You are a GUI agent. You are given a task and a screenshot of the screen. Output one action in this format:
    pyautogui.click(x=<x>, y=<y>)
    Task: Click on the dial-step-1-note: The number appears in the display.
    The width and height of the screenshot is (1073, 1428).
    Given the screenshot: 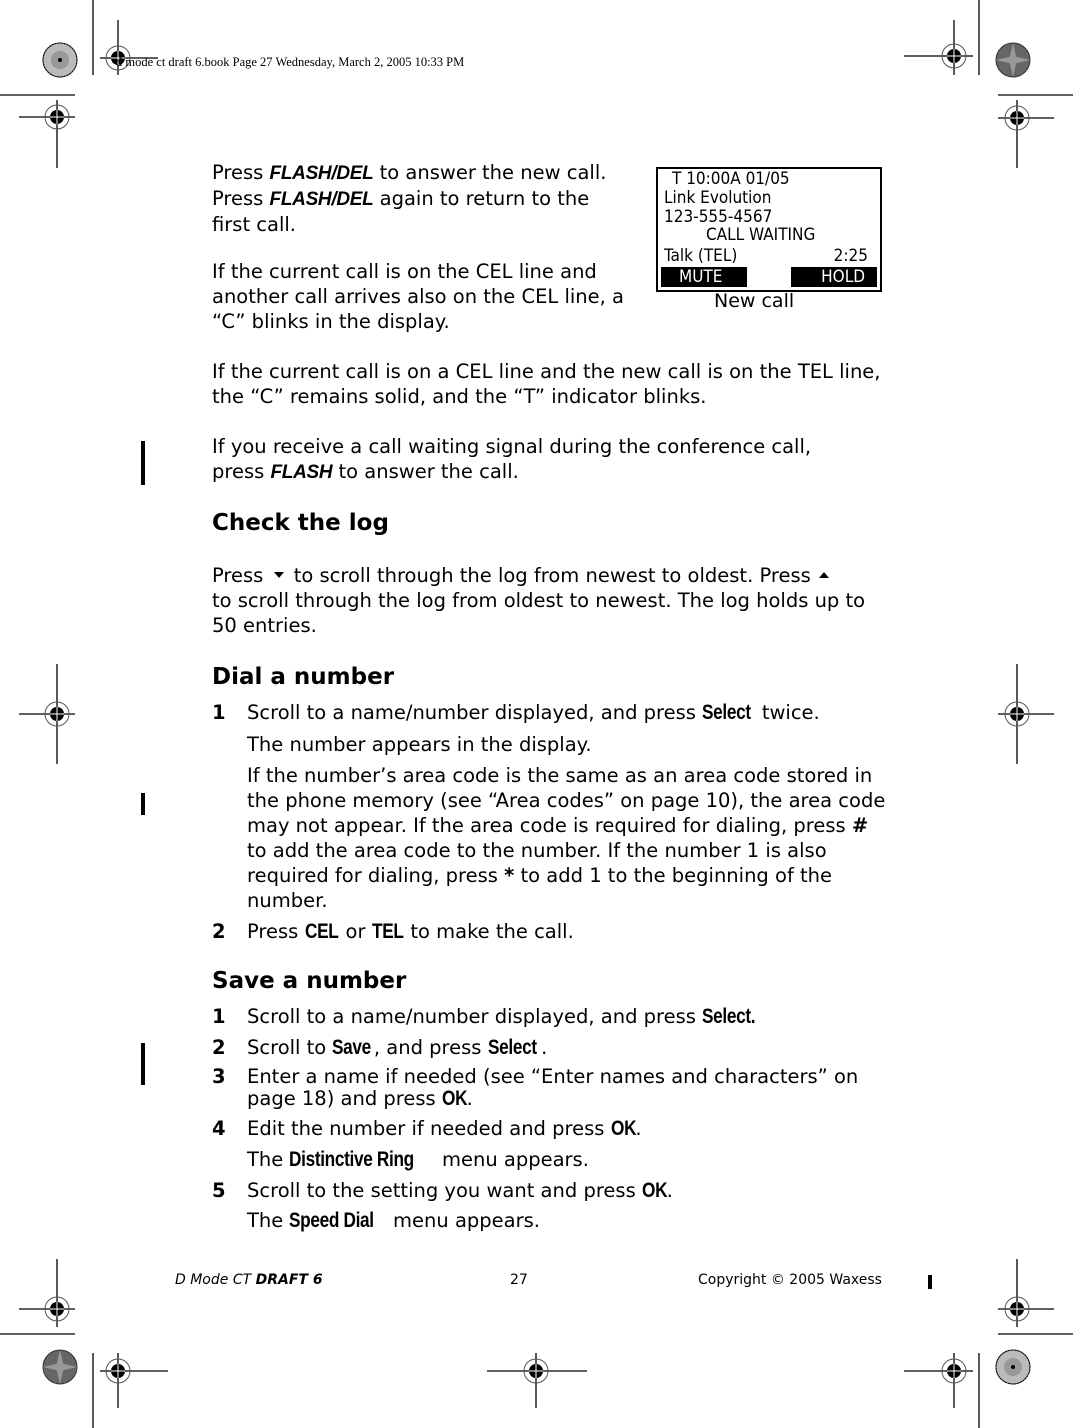 What is the action you would take?
    pyautogui.click(x=419, y=744)
    